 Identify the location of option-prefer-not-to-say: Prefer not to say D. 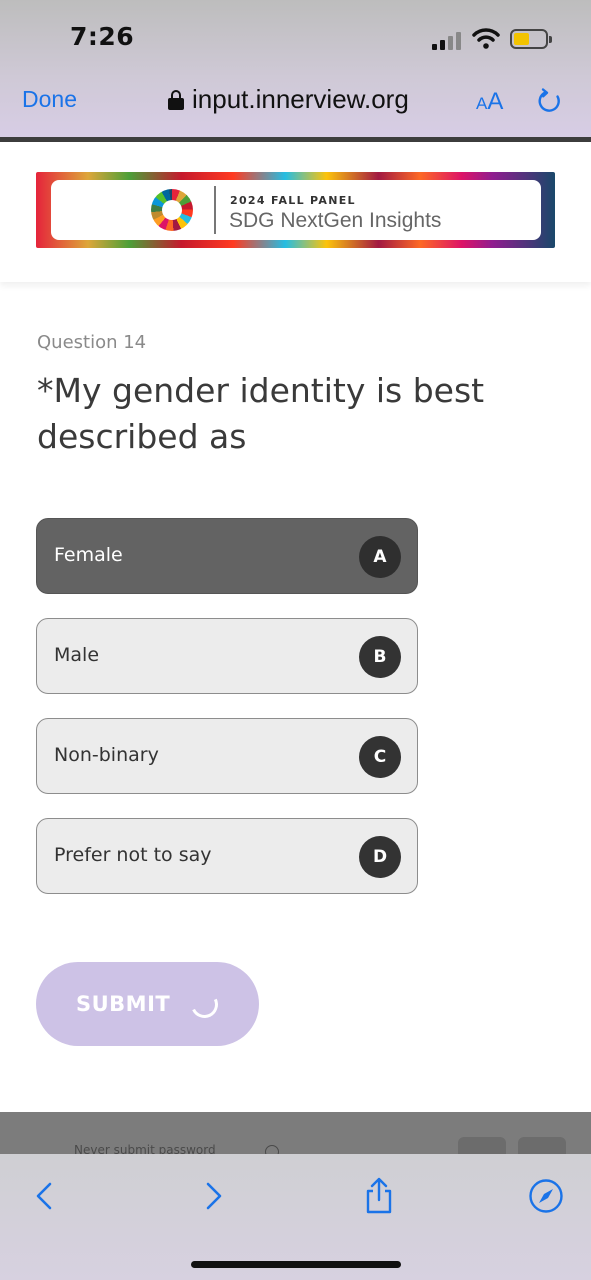
(227, 856).